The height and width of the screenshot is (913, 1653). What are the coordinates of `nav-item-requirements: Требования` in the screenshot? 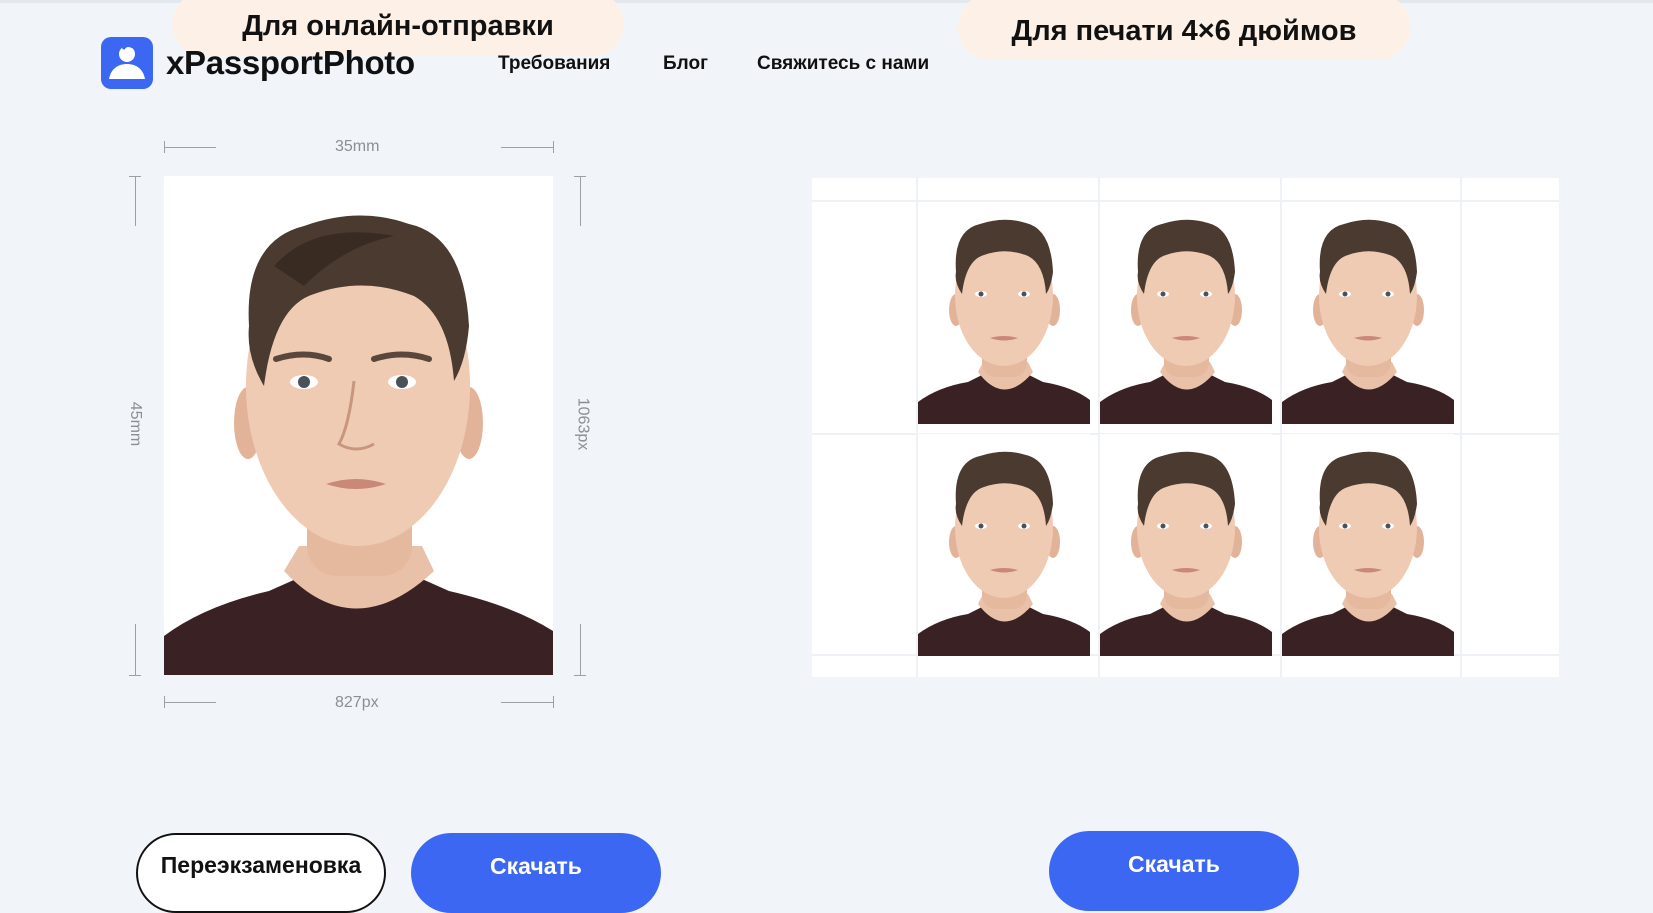 It's located at (554, 64).